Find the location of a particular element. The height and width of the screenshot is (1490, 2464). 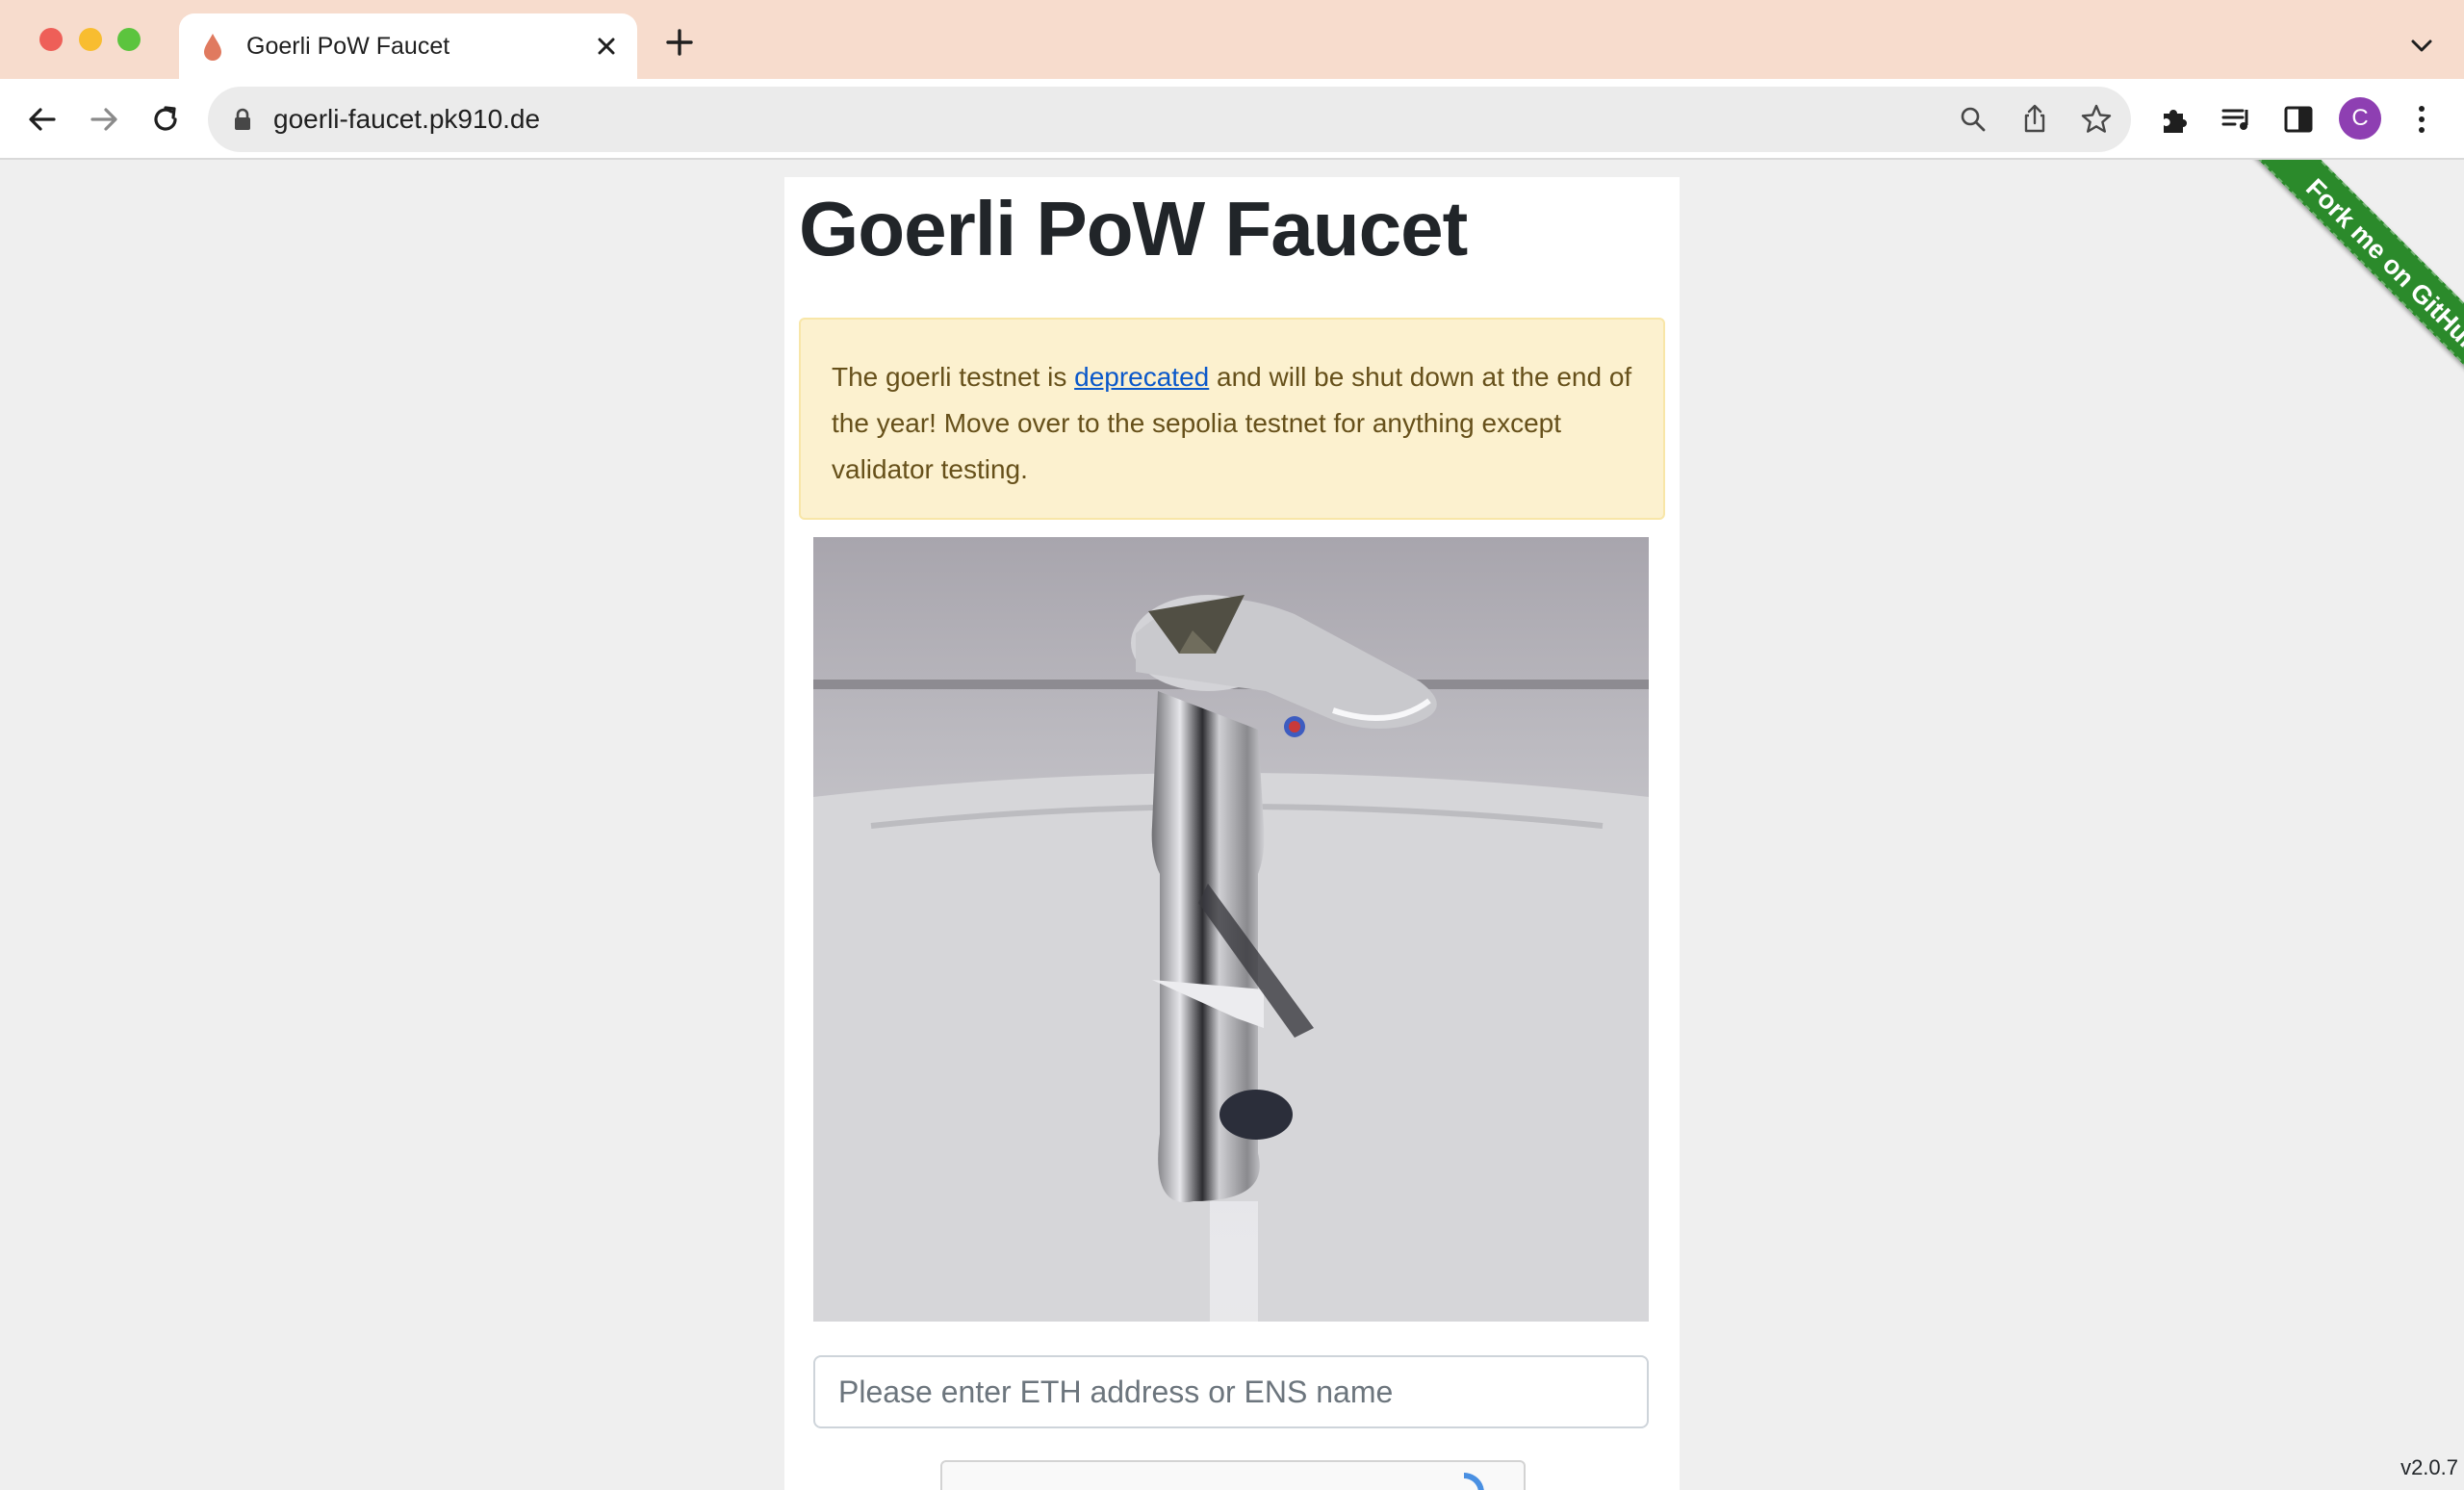

address-bar: goerli-faucet.pk910.de is located at coordinates (1169, 119).